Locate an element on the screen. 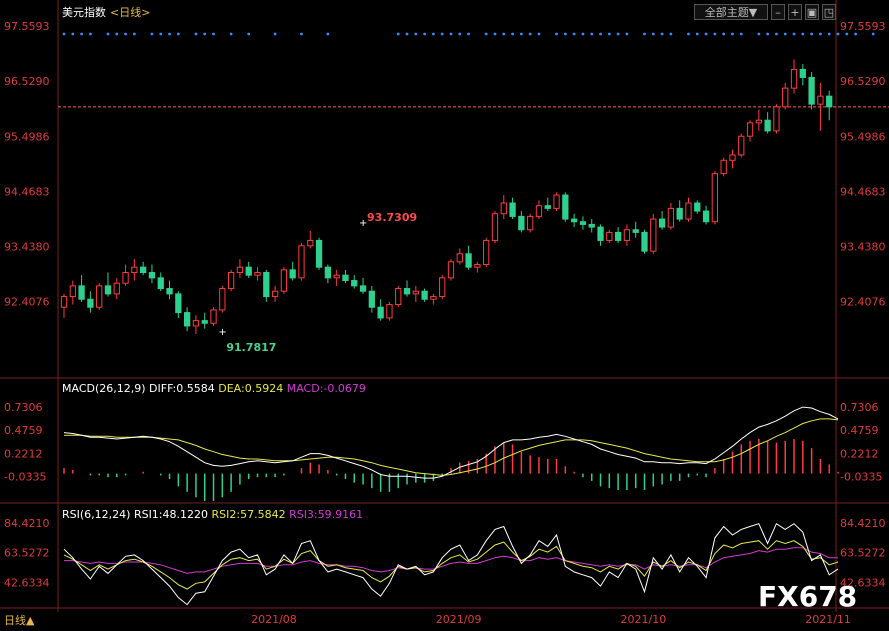 Image resolution: width=889 pixels, height=631 pixels. x-tick-label: 2021/11 is located at coordinates (828, 619).